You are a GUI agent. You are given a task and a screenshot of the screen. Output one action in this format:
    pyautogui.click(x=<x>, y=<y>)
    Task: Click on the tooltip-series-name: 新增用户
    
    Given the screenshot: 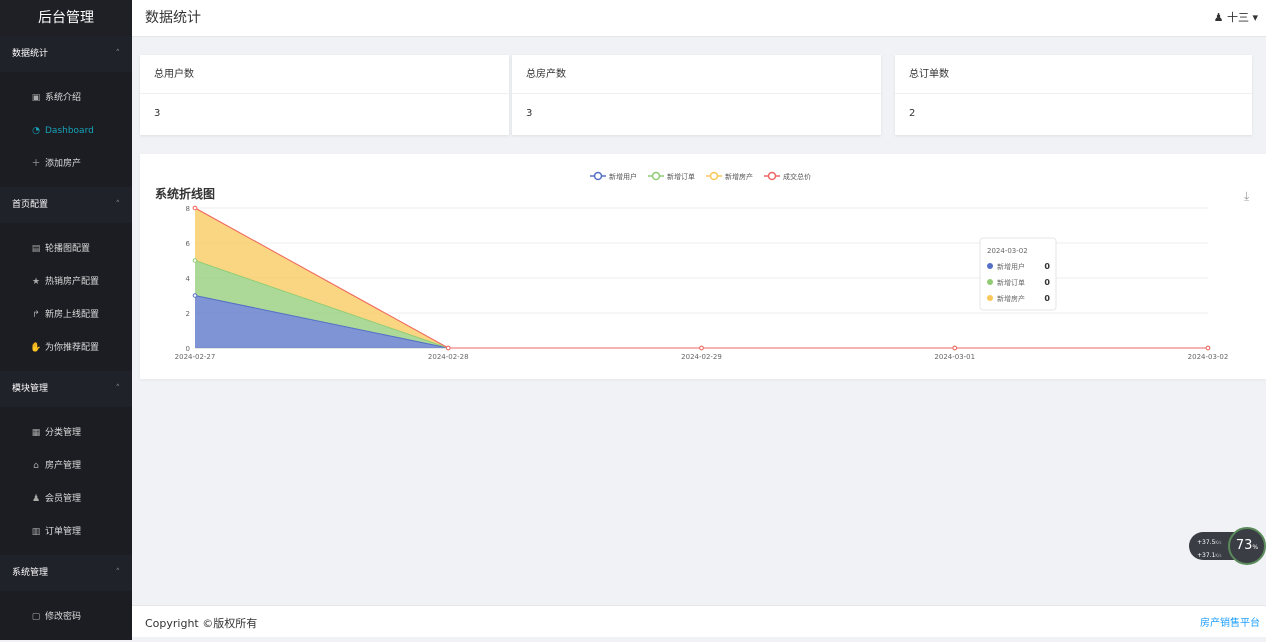 What is the action you would take?
    pyautogui.click(x=1011, y=266)
    